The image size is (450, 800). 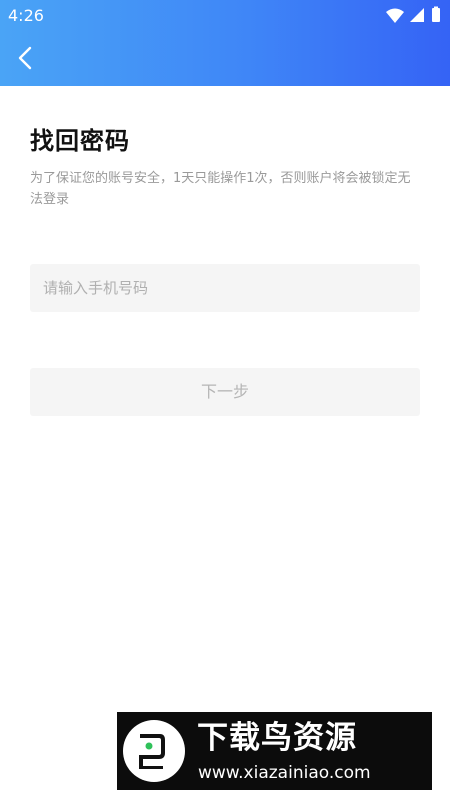 I want to click on next-step-button: 下一步, so click(x=225, y=392).